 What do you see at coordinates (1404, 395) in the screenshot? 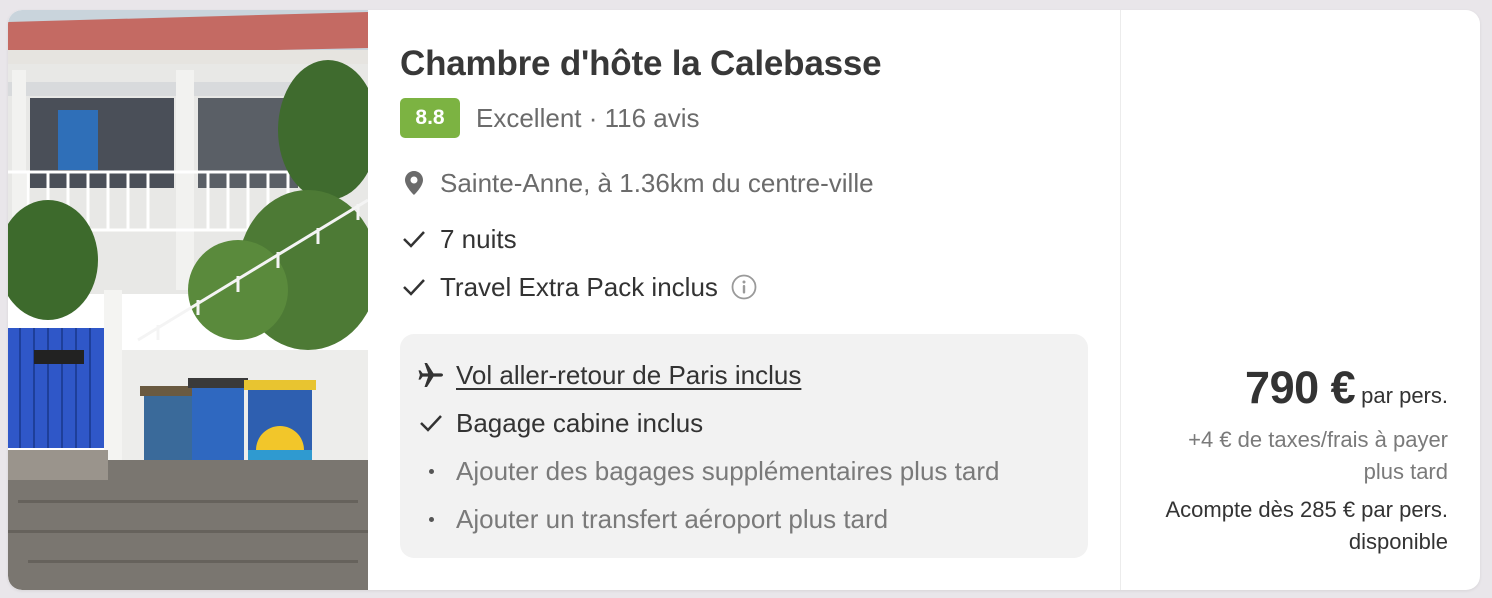
I see `price-per-person: par pers.` at bounding box center [1404, 395].